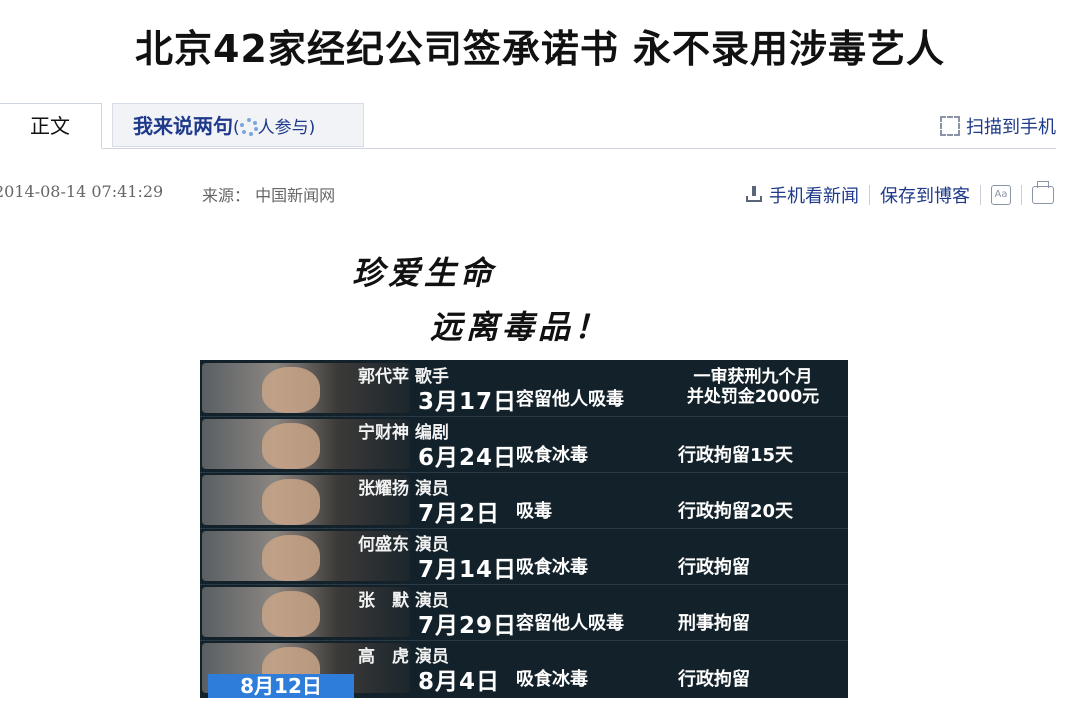 The image size is (1080, 719). I want to click on scan-to-phone: 扫描到手机, so click(998, 126).